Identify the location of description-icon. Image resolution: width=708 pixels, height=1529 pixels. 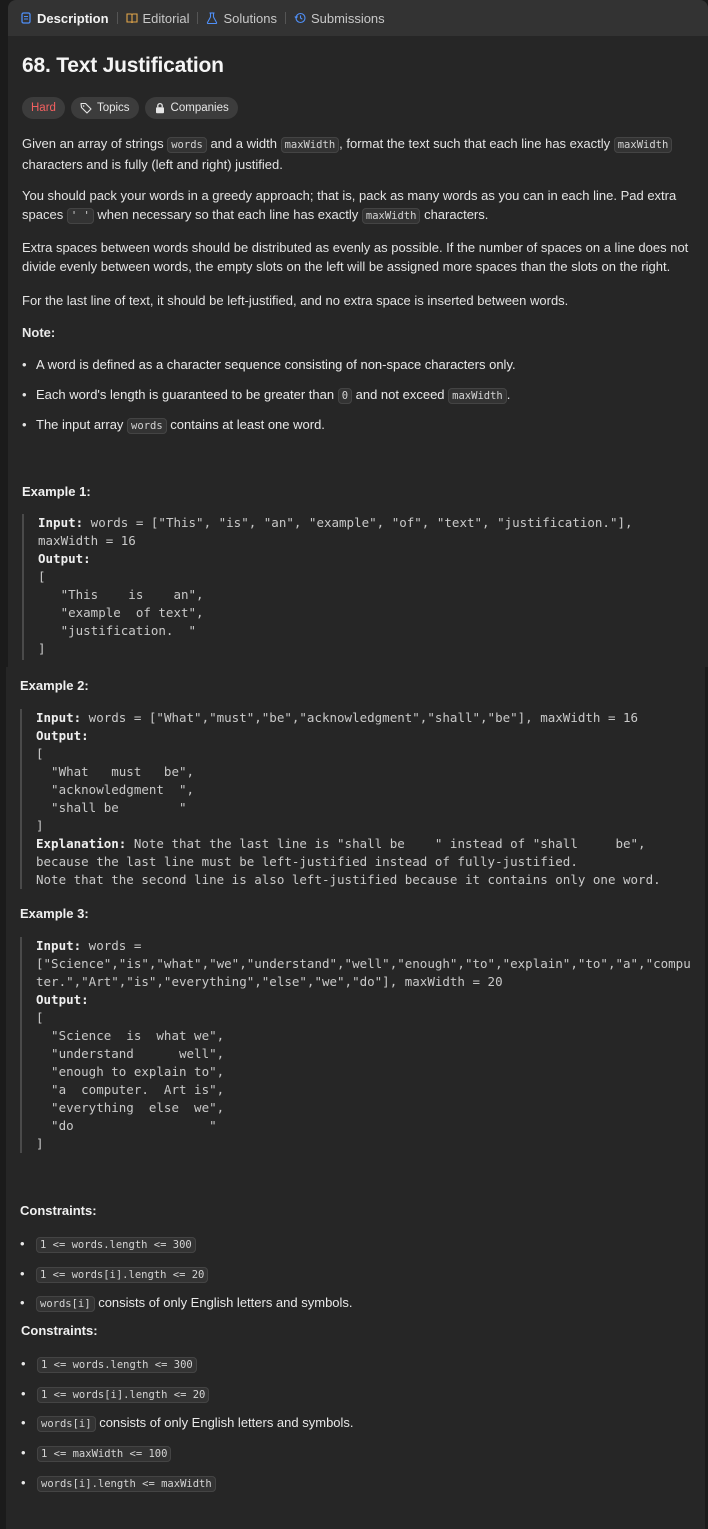
(26, 18).